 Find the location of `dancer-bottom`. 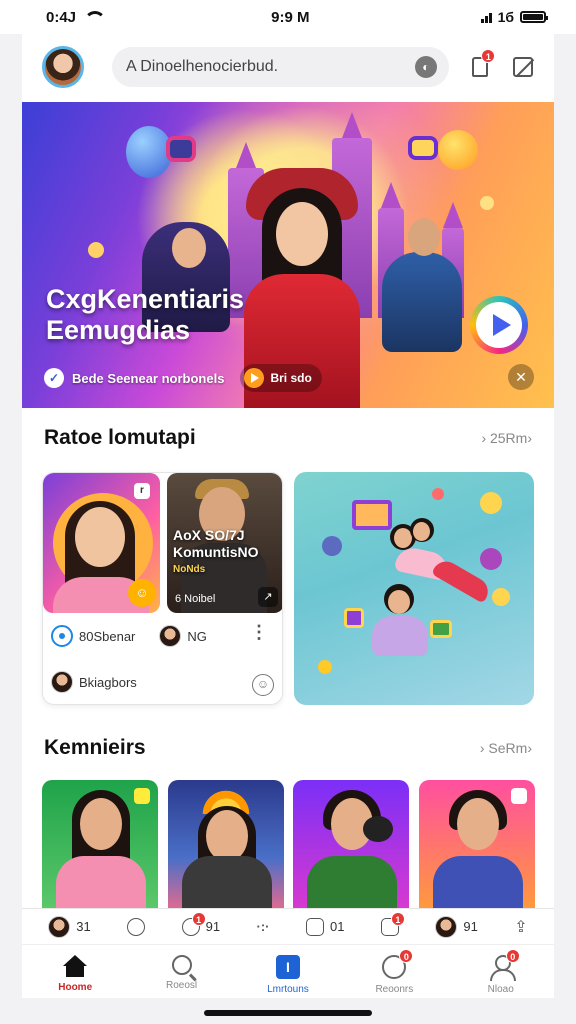

dancer-bottom is located at coordinates (413, 634).